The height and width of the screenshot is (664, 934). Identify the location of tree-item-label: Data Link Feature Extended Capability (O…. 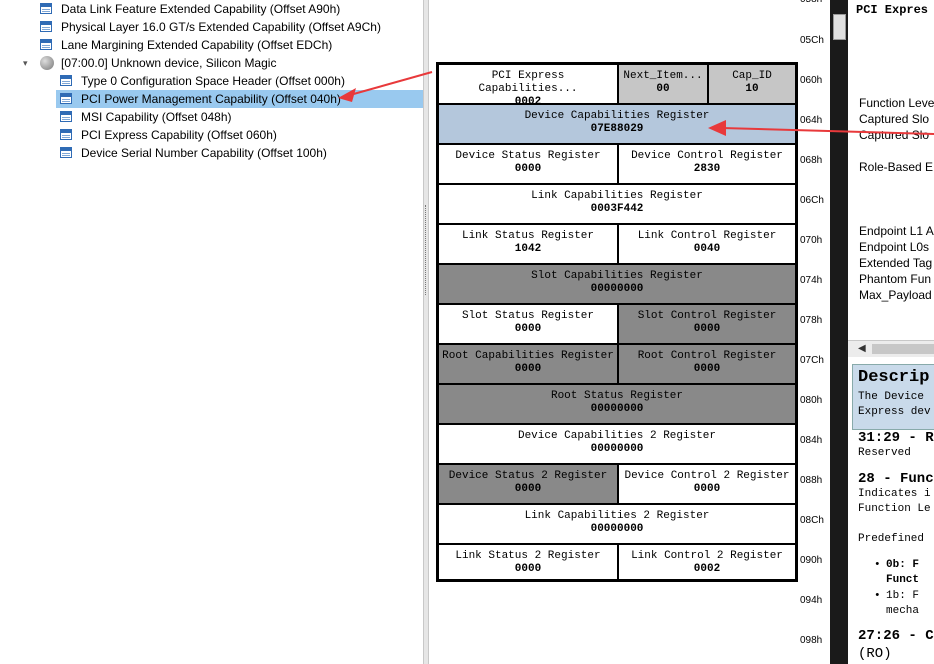
(201, 9).